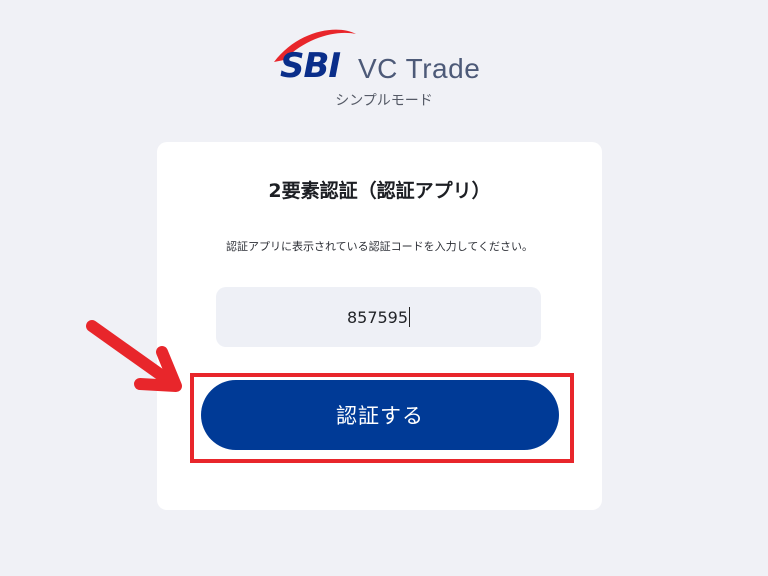 This screenshot has width=768, height=576. I want to click on authenticate-button: 認証する, so click(380, 415).